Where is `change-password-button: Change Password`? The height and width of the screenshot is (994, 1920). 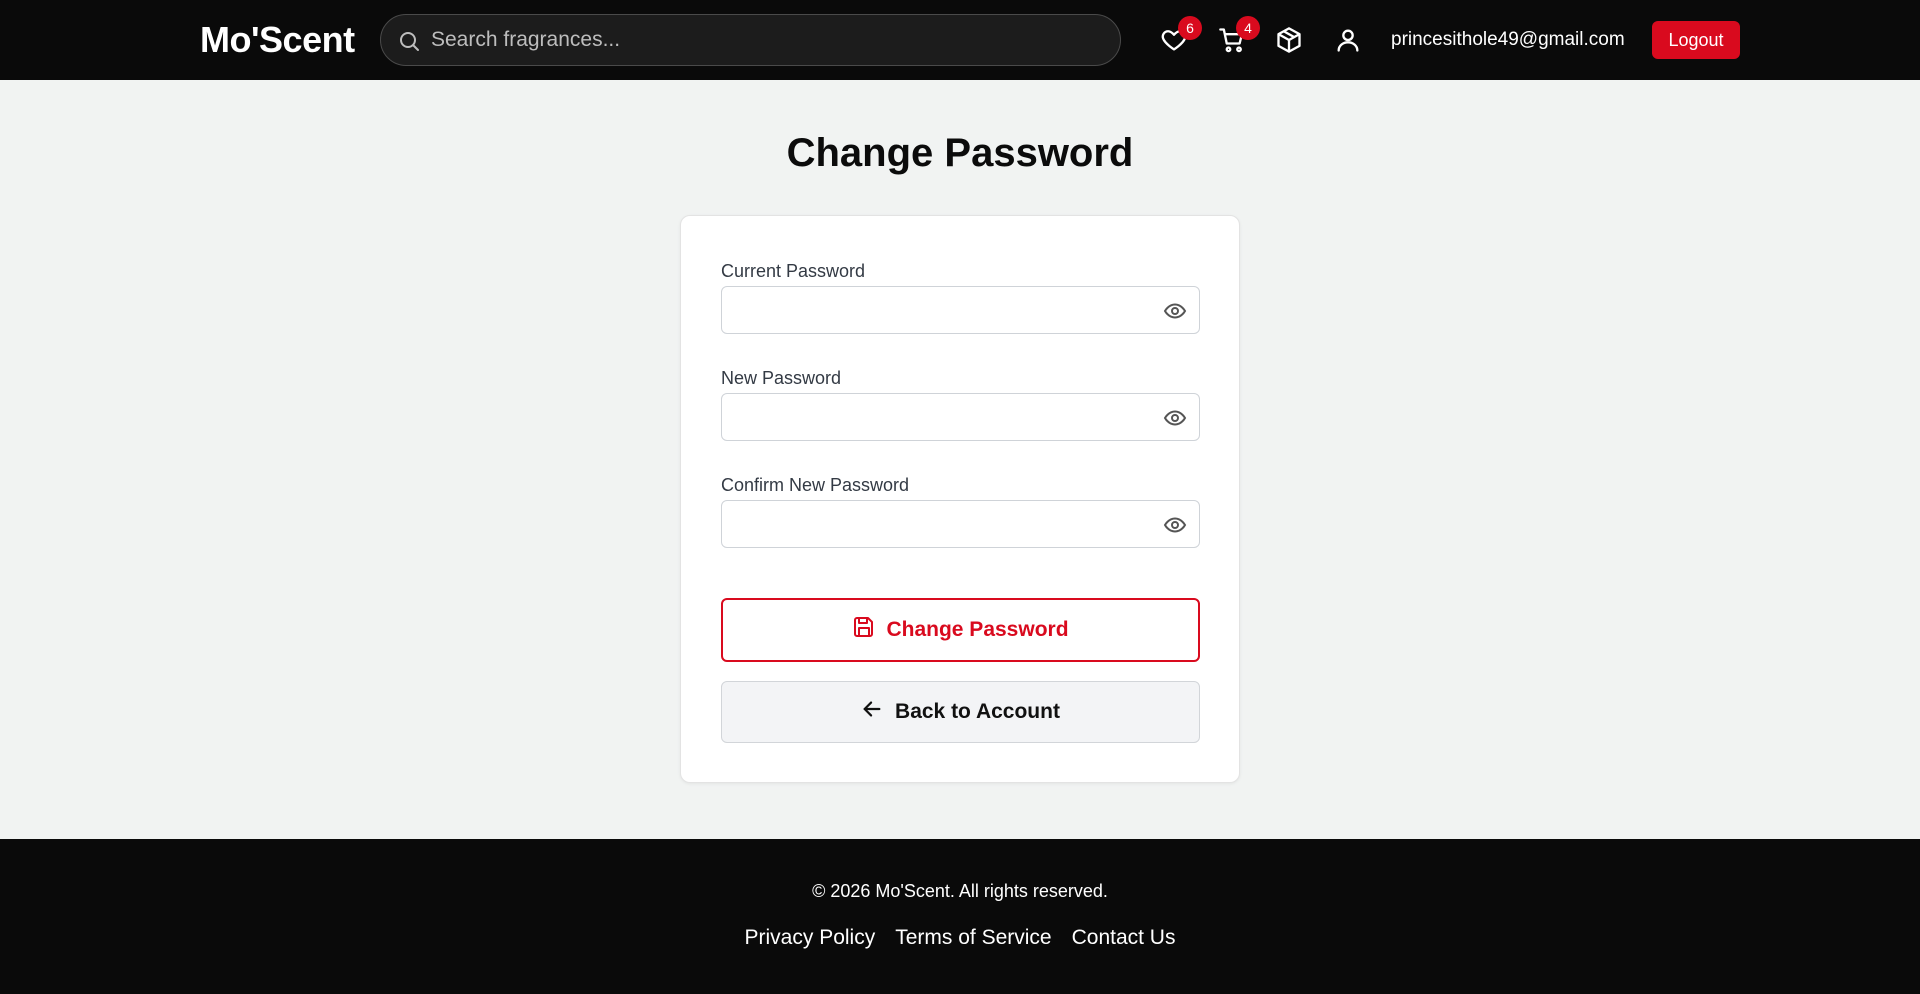
change-password-button: Change Password is located at coordinates (960, 630).